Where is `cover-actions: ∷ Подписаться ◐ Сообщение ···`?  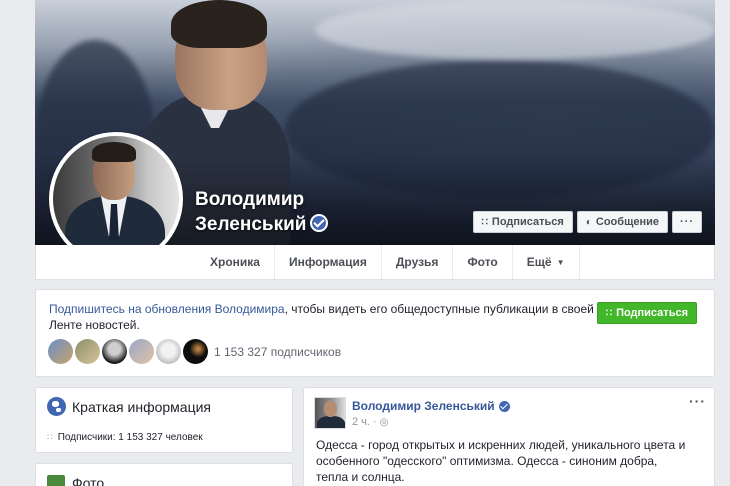 cover-actions: ∷ Подписаться ◐ Сообщение ··· is located at coordinates (587, 222).